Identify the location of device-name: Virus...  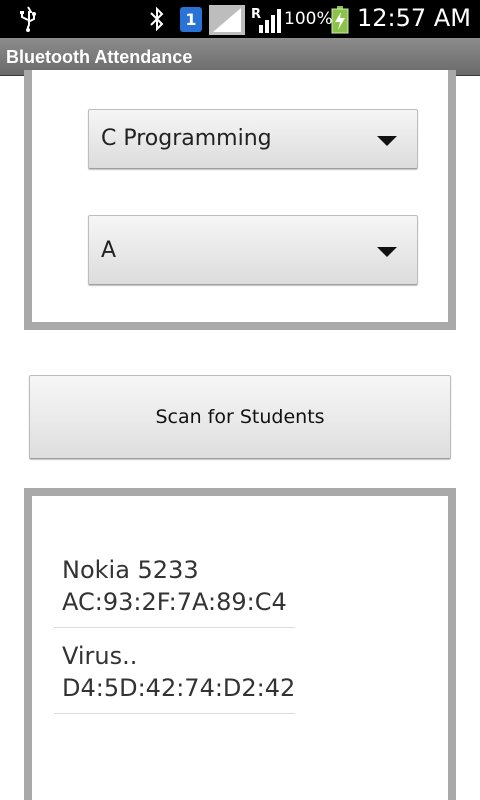
(100, 656).